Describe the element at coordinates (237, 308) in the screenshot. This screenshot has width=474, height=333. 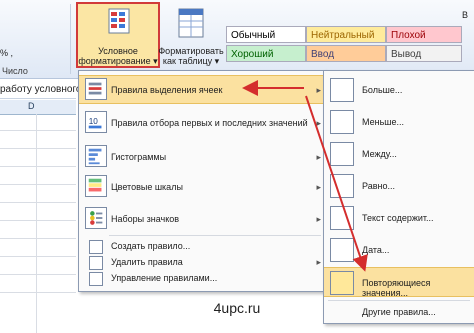
I see `watermark: 4upc.ru` at that location.